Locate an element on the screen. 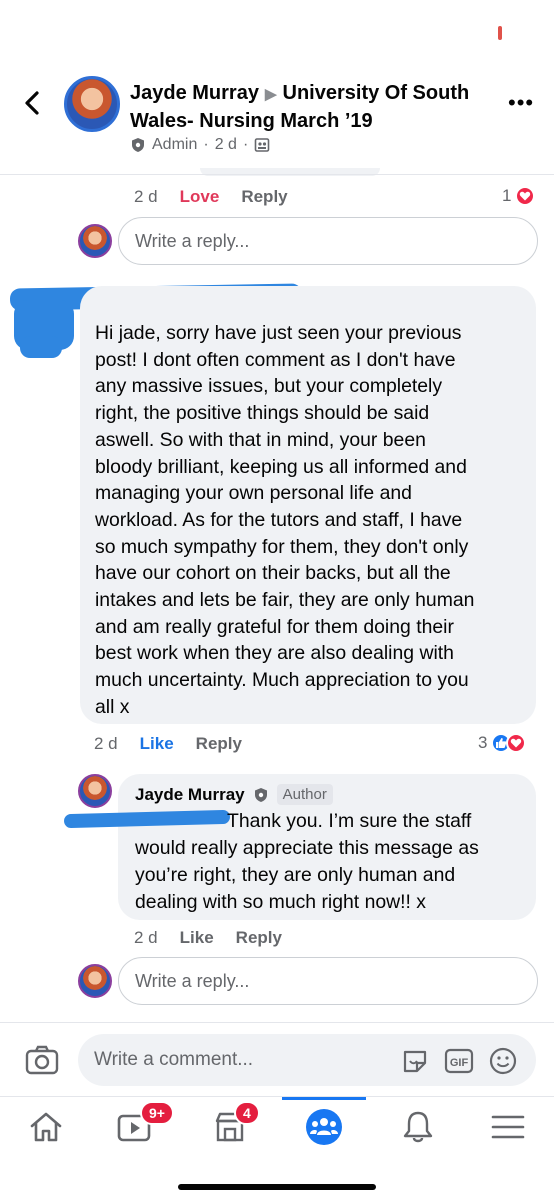  reply-actions: 2 d Like Reply is located at coordinates (208, 938).